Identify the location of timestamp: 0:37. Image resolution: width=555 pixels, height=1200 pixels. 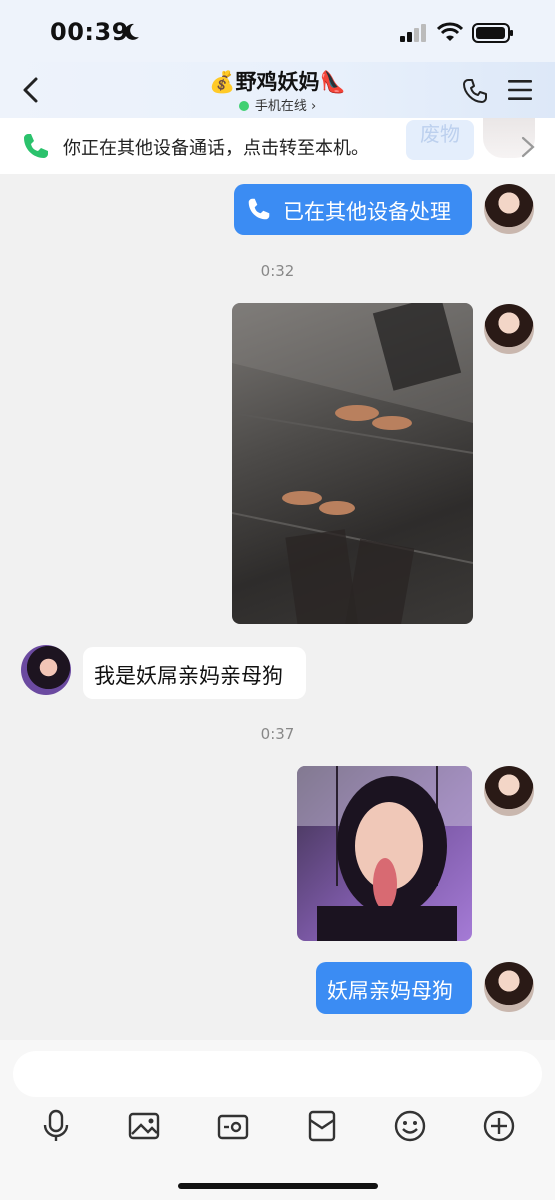
(277, 734).